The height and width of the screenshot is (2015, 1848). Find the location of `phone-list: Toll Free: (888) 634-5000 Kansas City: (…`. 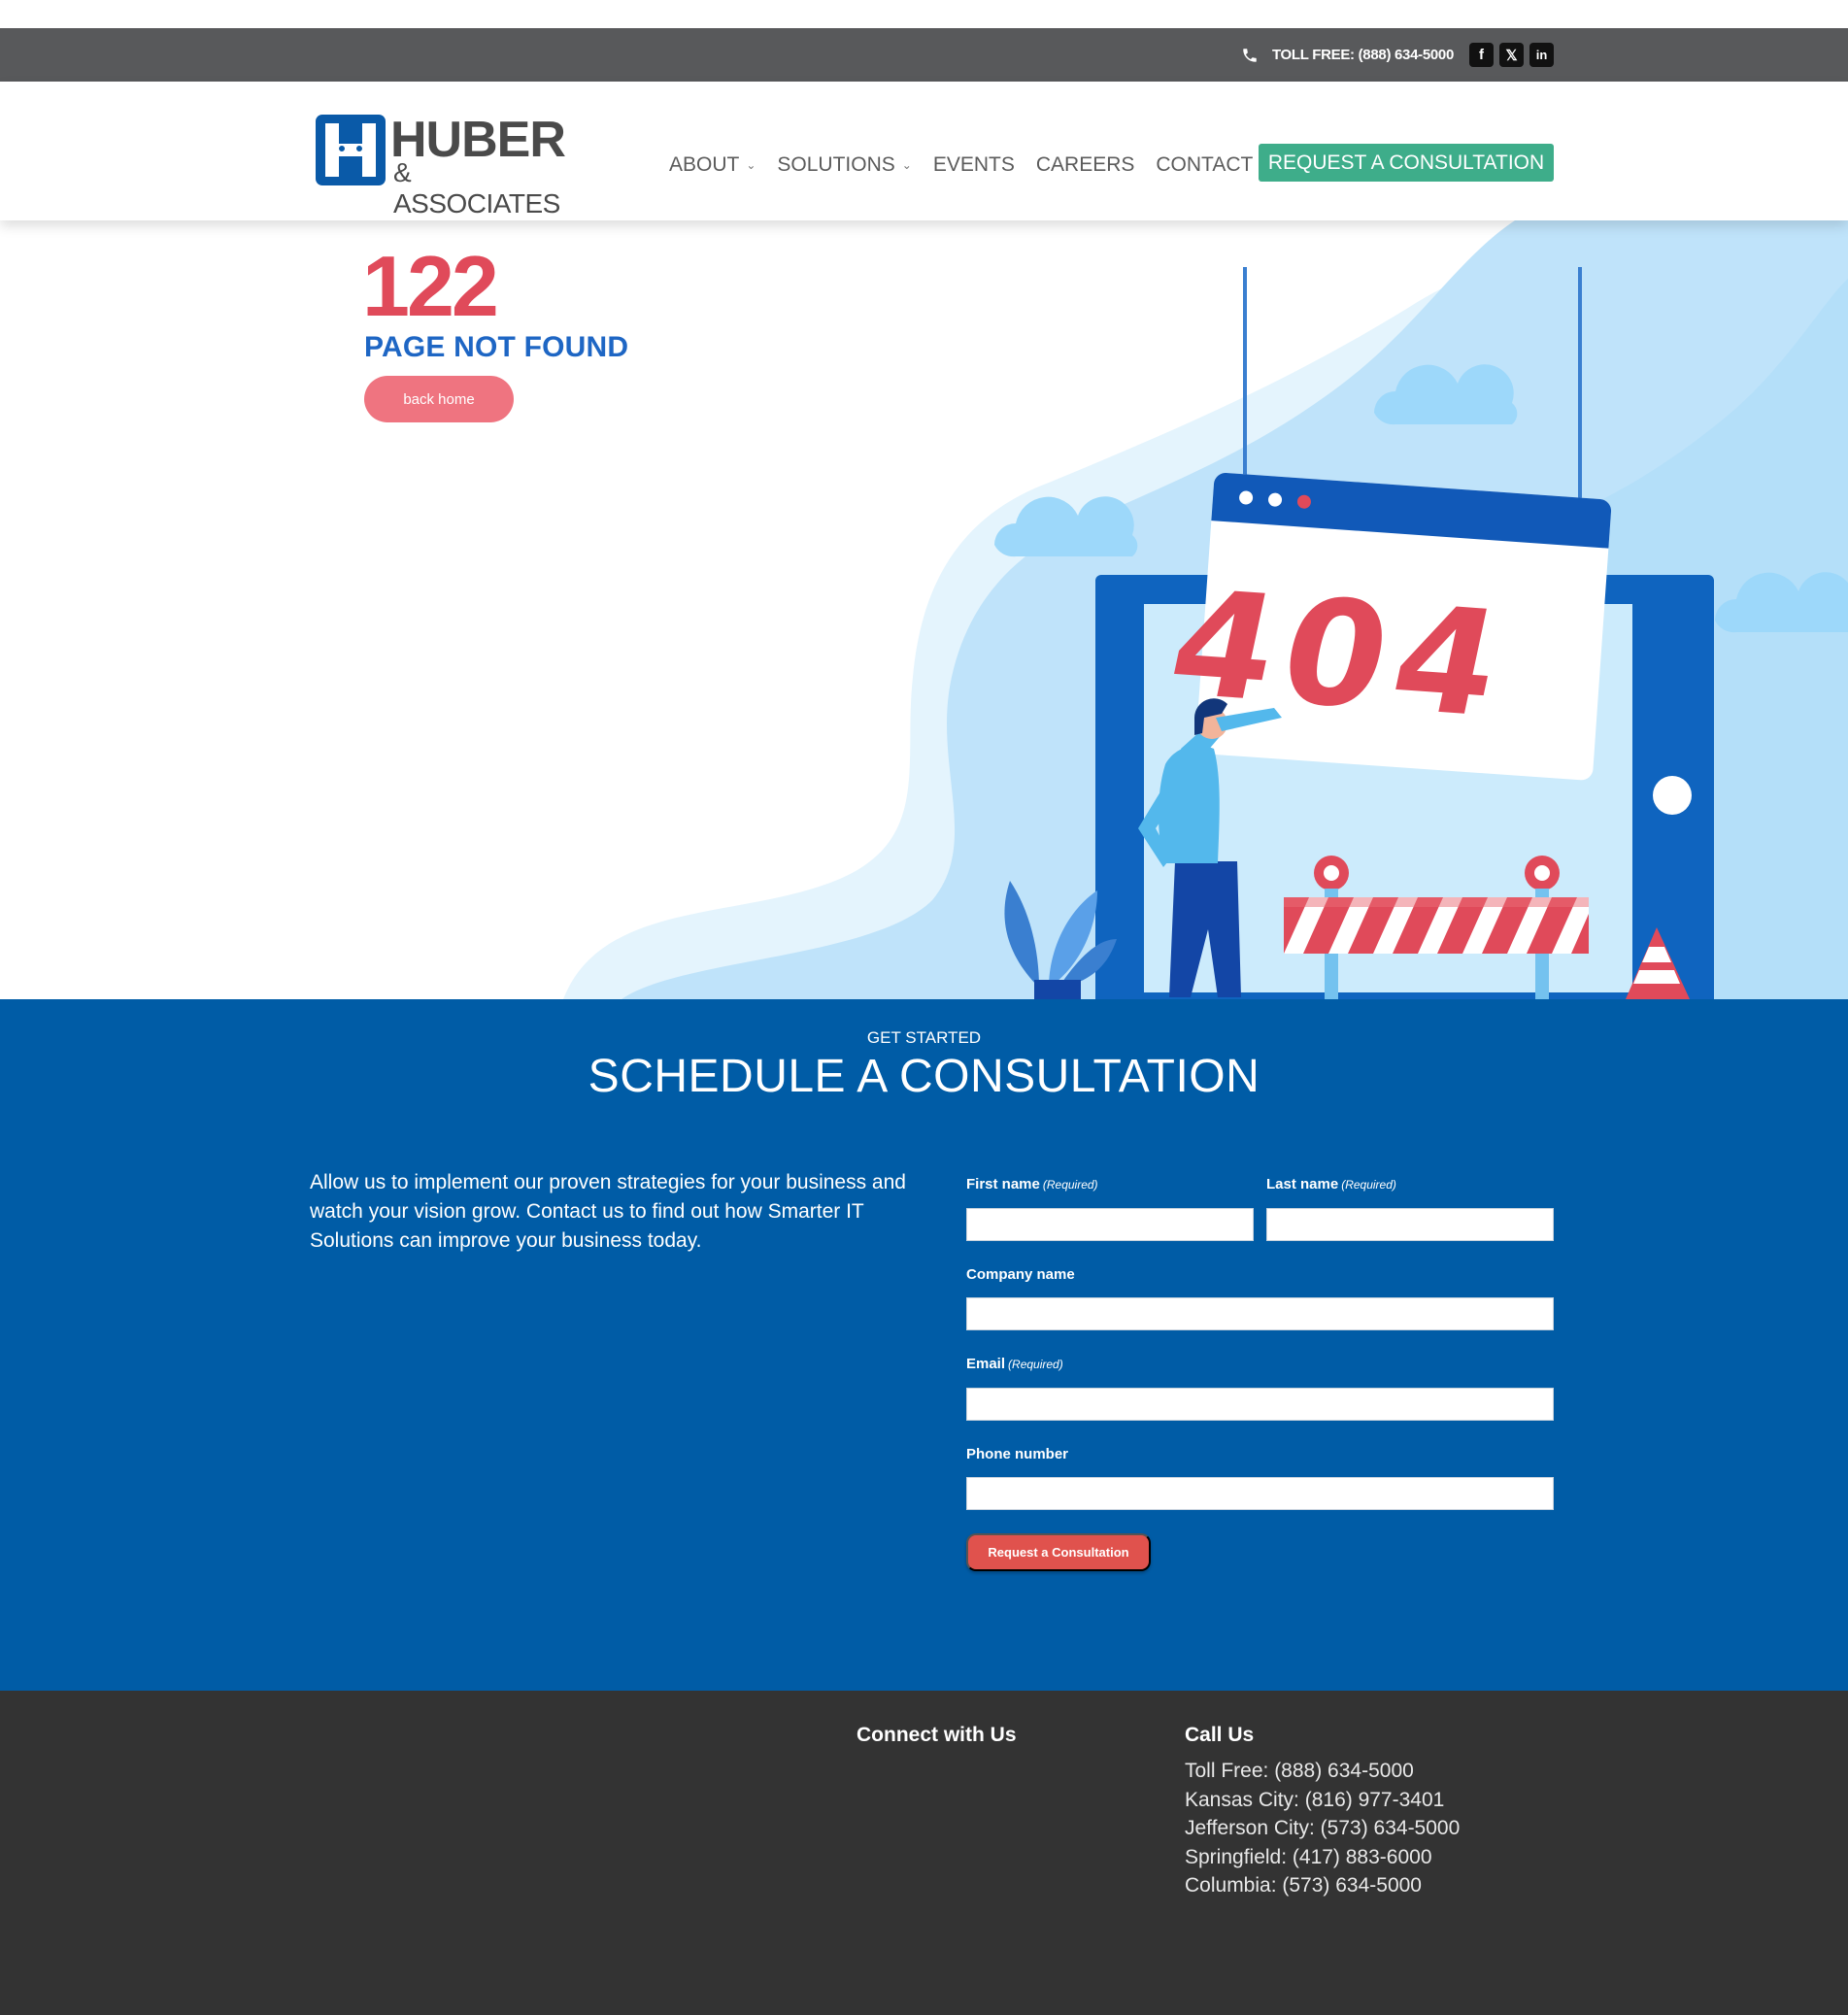

phone-list: Toll Free: (888) 634-5000 Kansas City: (… is located at coordinates (1322, 1828).